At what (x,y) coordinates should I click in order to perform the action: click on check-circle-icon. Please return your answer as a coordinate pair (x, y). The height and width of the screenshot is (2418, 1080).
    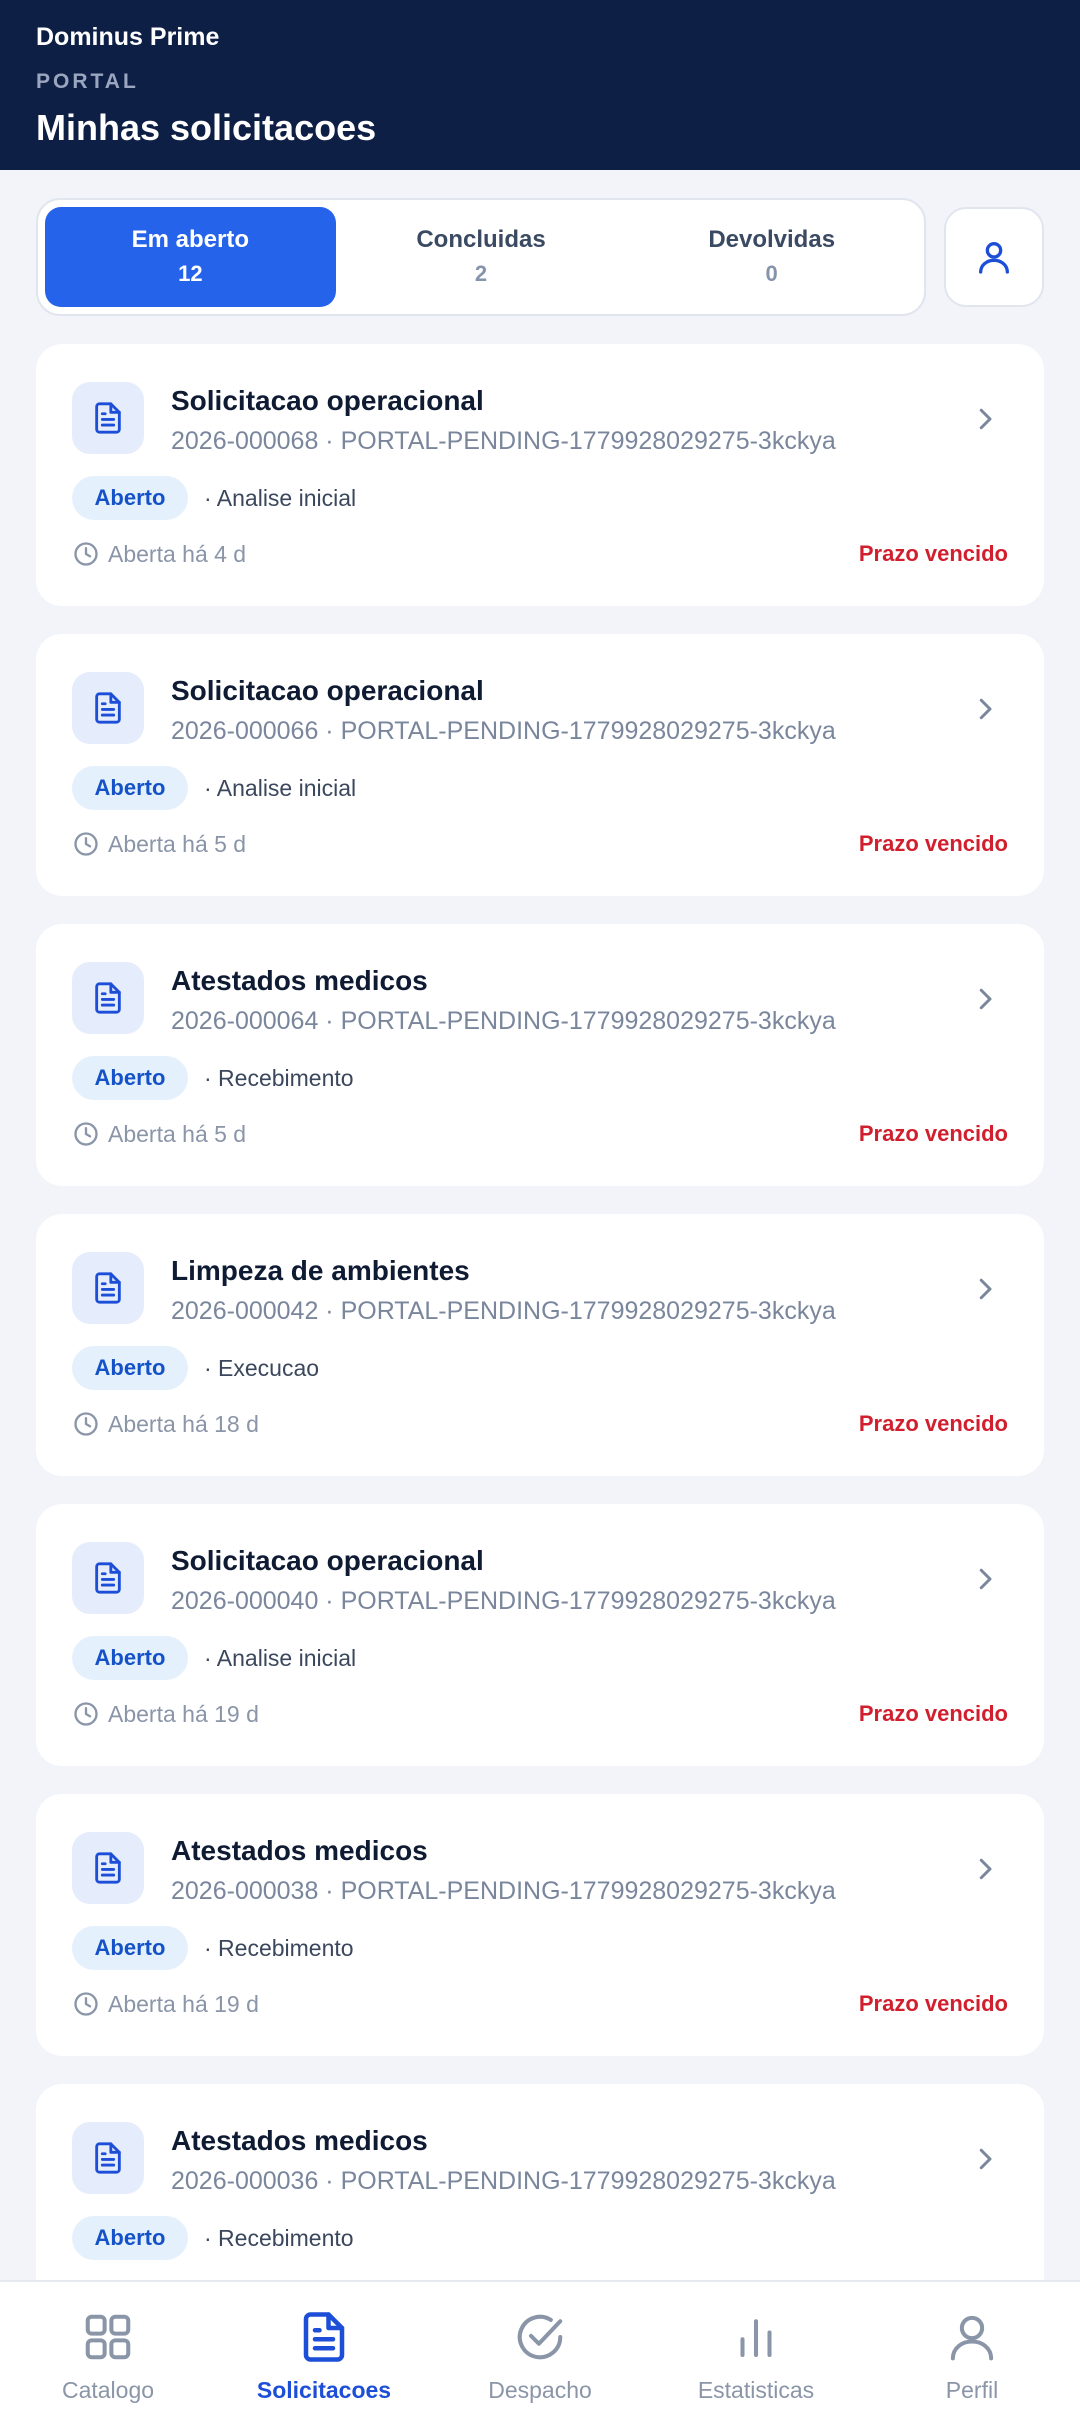
    Looking at the image, I should click on (540, 2337).